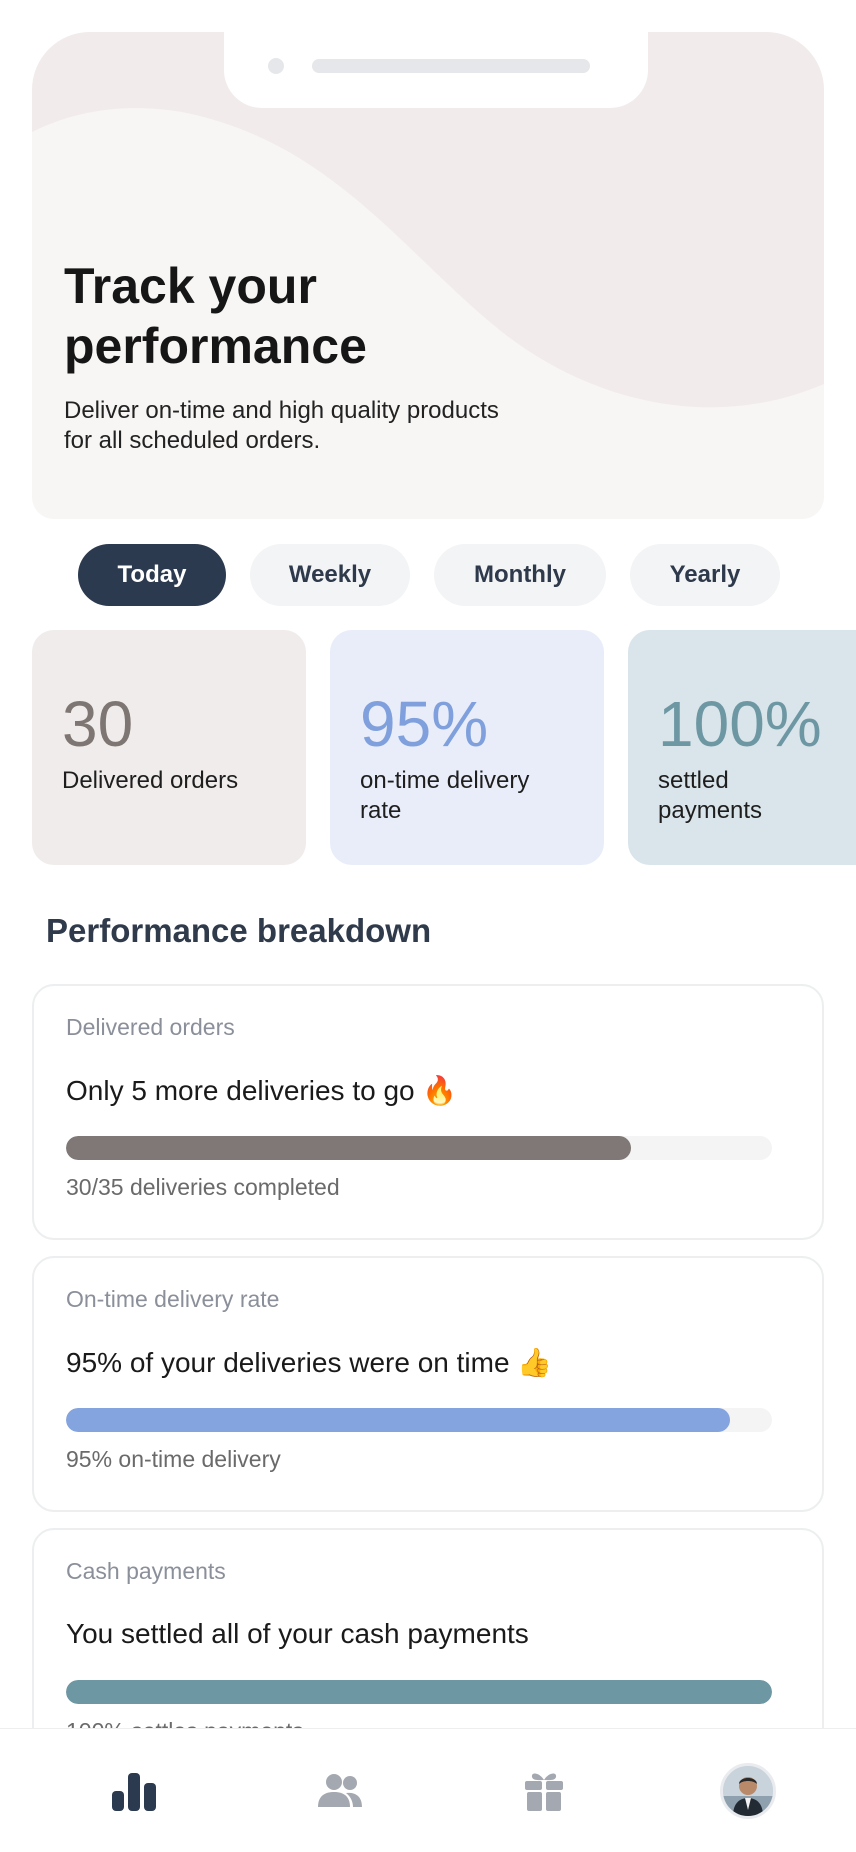 Image resolution: width=856 pixels, height=1852 pixels. What do you see at coordinates (150, 780) in the screenshot?
I see `stat-label: Delivered orders` at bounding box center [150, 780].